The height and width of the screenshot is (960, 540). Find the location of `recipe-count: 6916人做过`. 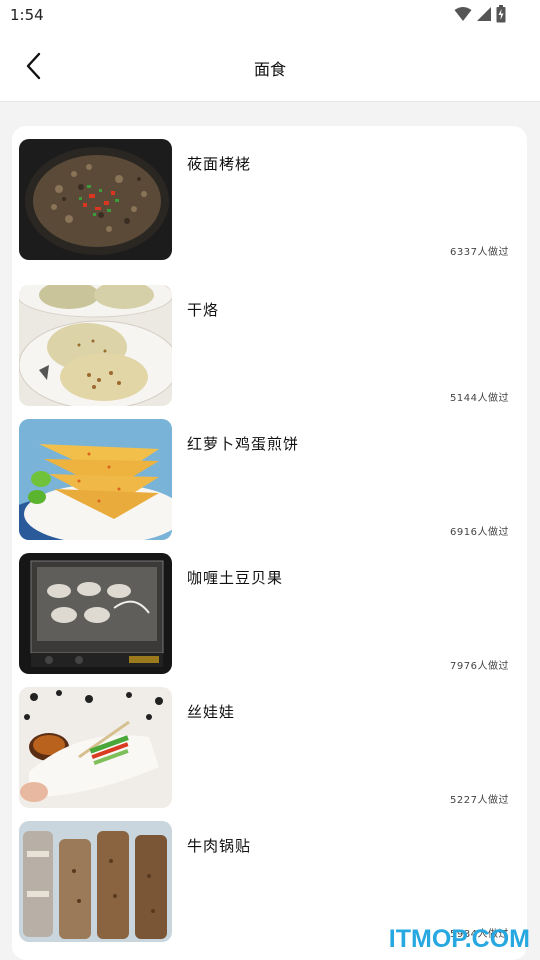

recipe-count: 6916人做过 is located at coordinates (479, 532).